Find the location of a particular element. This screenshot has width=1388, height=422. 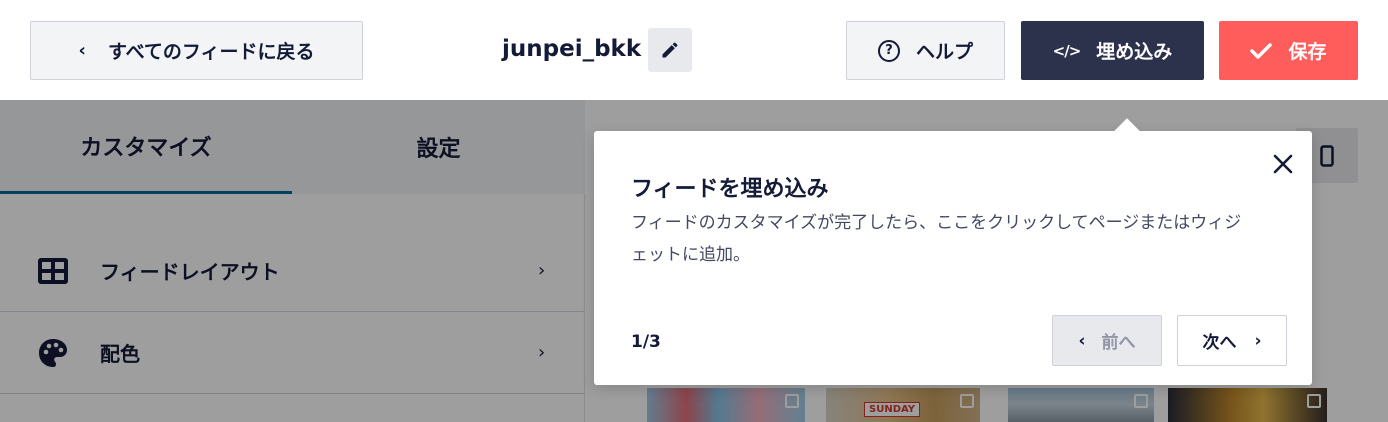

save-button-label: 保存 is located at coordinates (1307, 52).